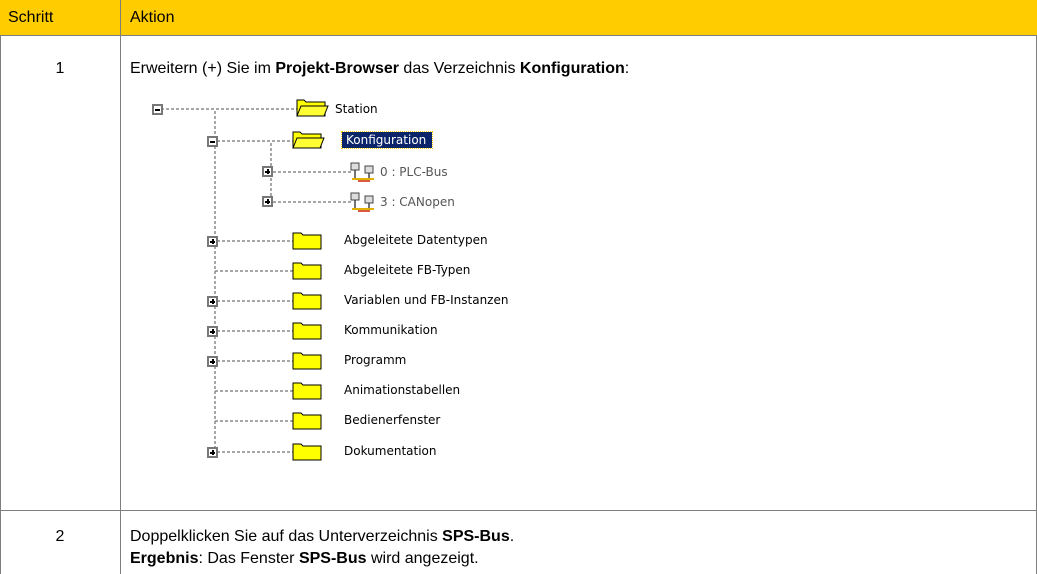 This screenshot has height=574, width=1037. Describe the element at coordinates (356, 109) in the screenshot. I see `tree-item-station: Station` at that location.